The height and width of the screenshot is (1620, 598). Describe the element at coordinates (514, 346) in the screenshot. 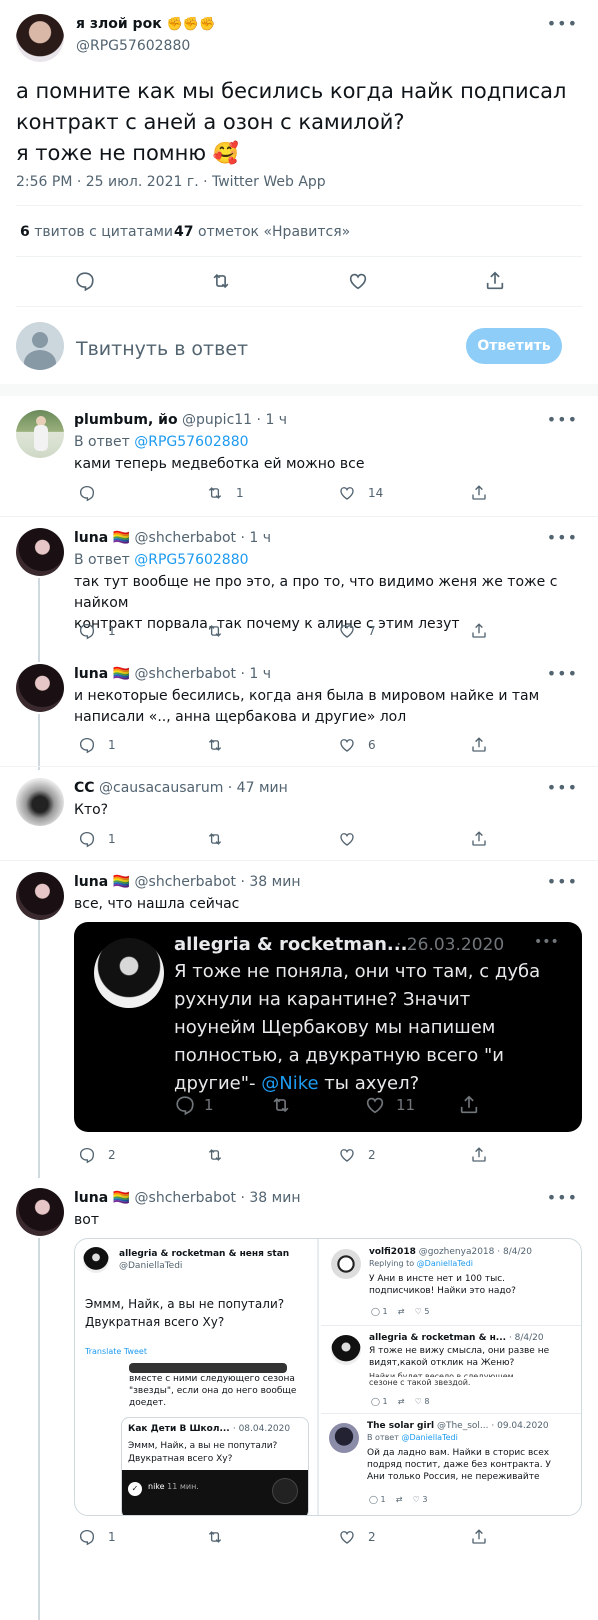

I see `reply-submit-button: Ответить` at that location.